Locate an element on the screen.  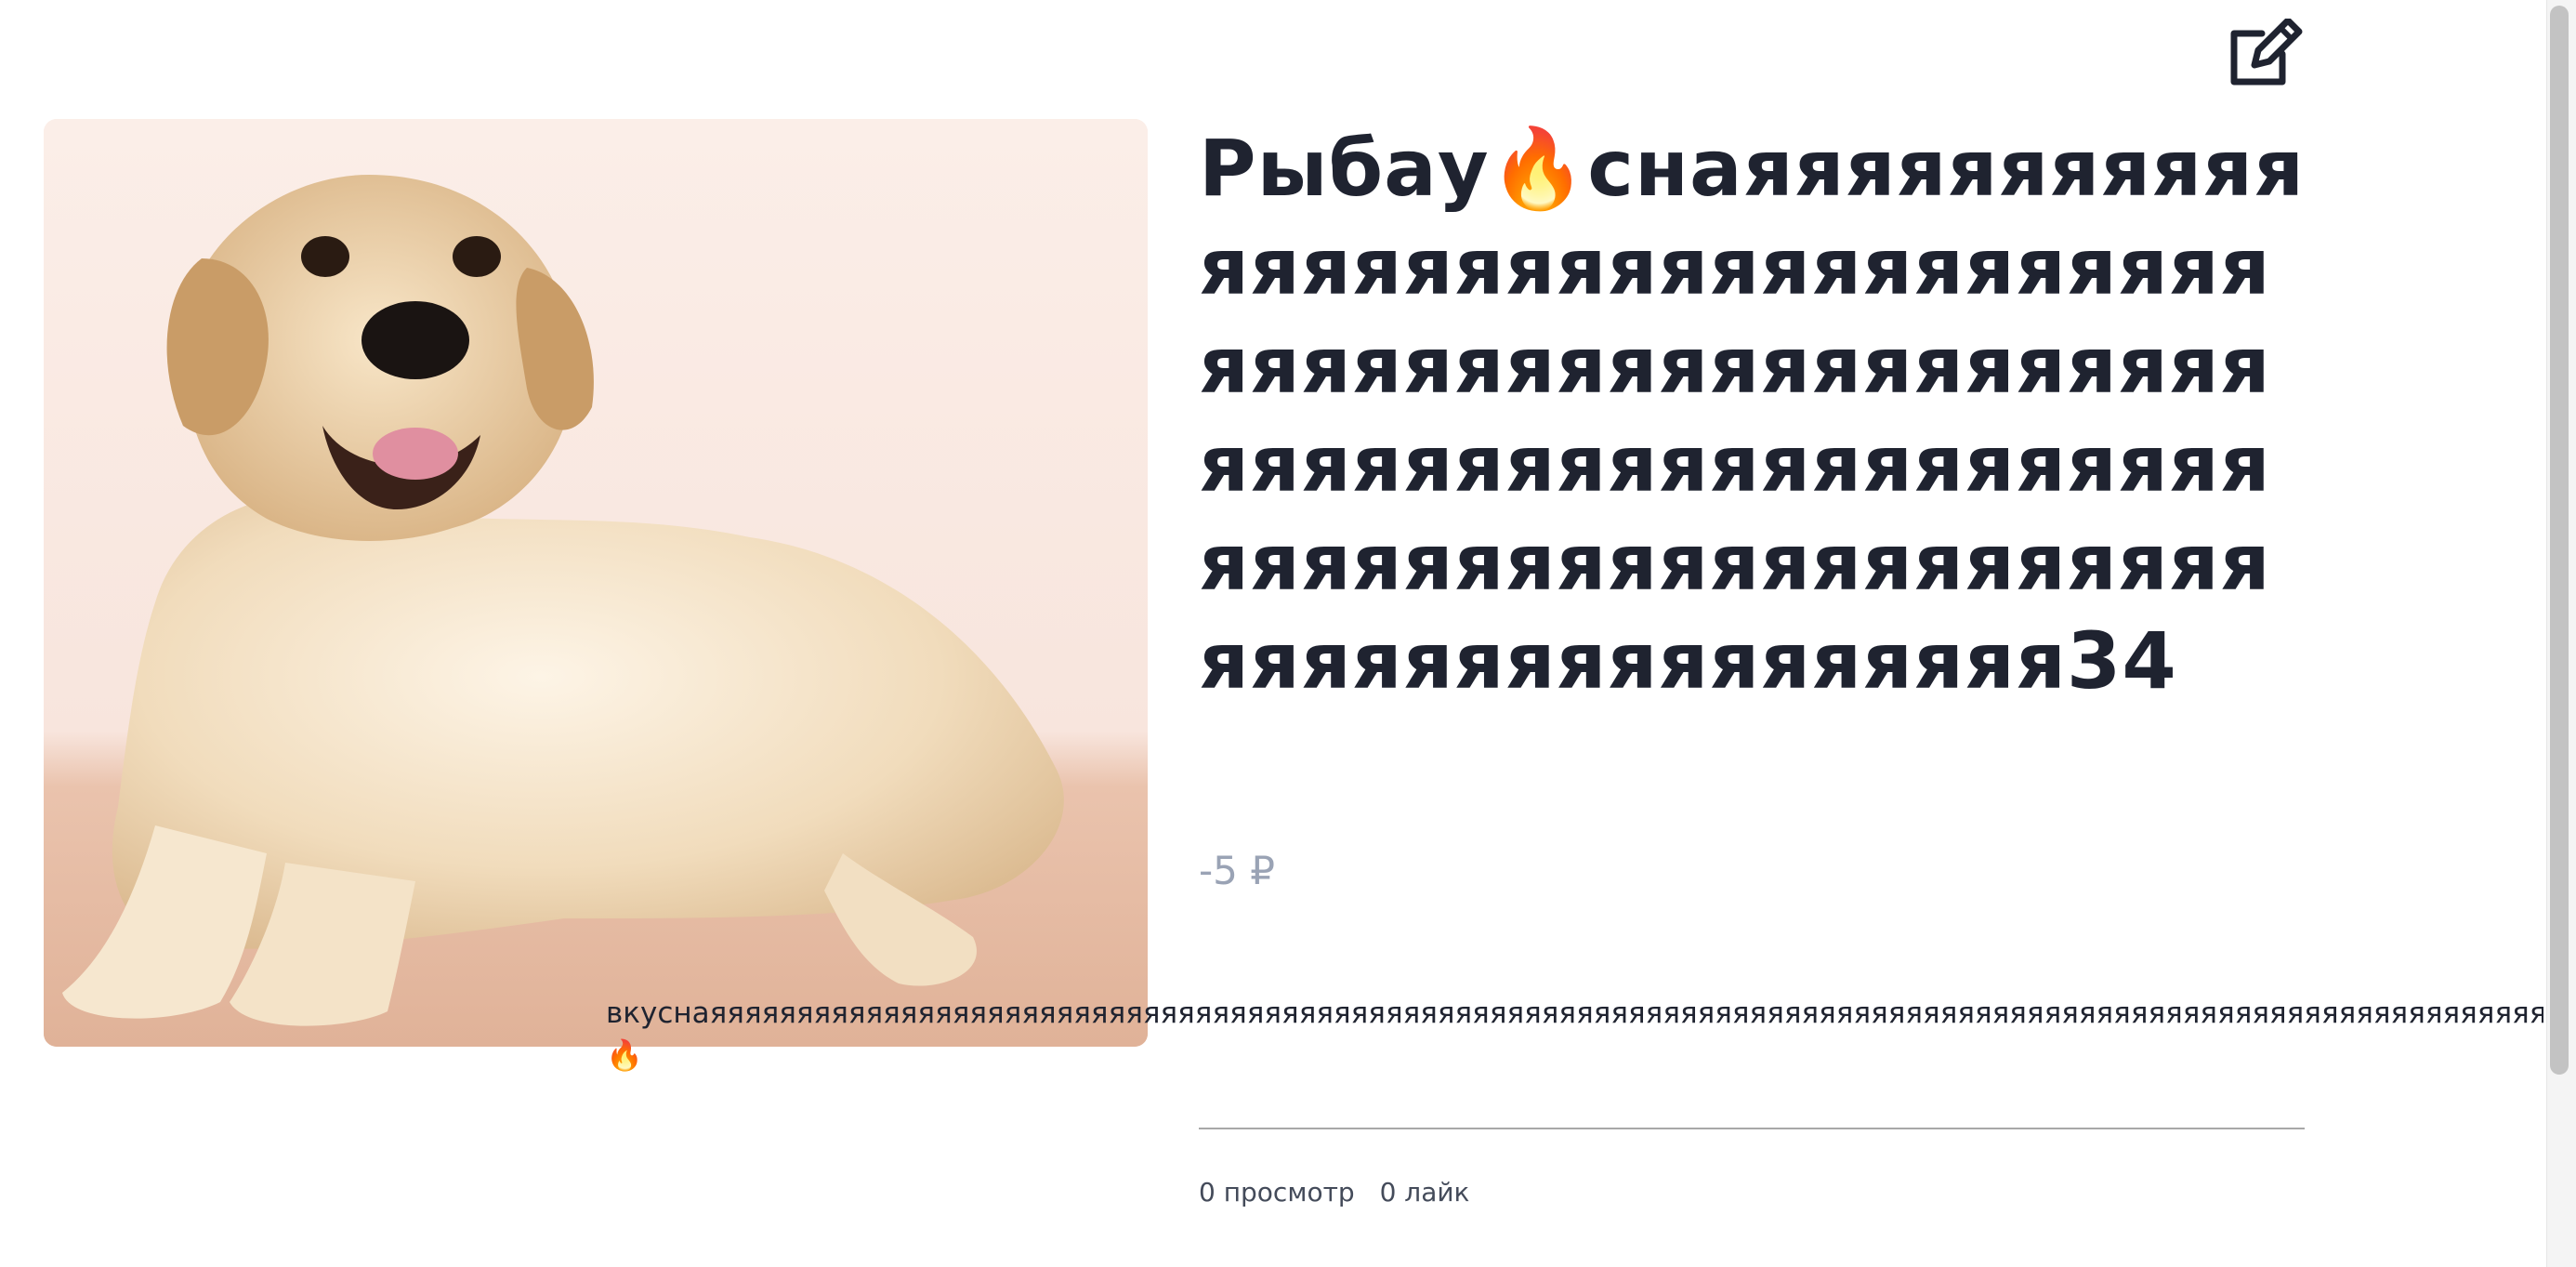
edit-button is located at coordinates (2264, 54).